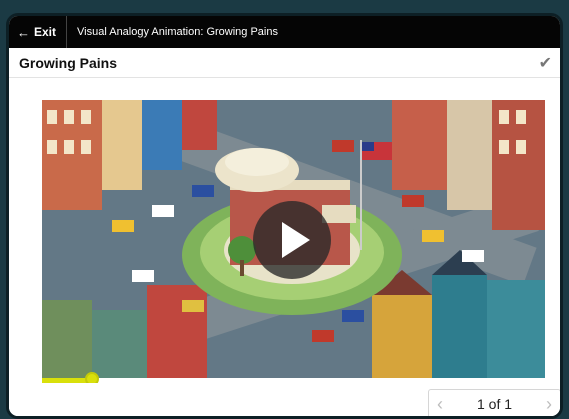  I want to click on exit-button: ← Exit, so click(38, 32).